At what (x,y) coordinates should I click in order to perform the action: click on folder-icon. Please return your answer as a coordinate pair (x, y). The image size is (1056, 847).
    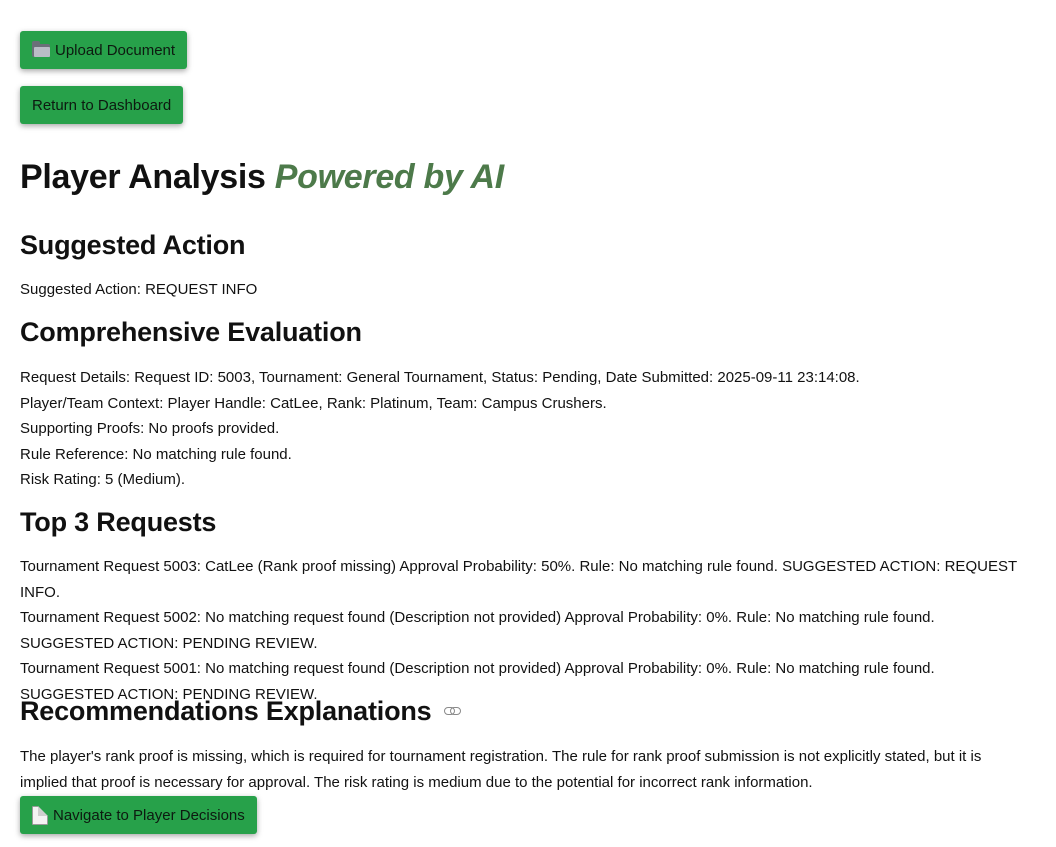
    Looking at the image, I should click on (41, 49).